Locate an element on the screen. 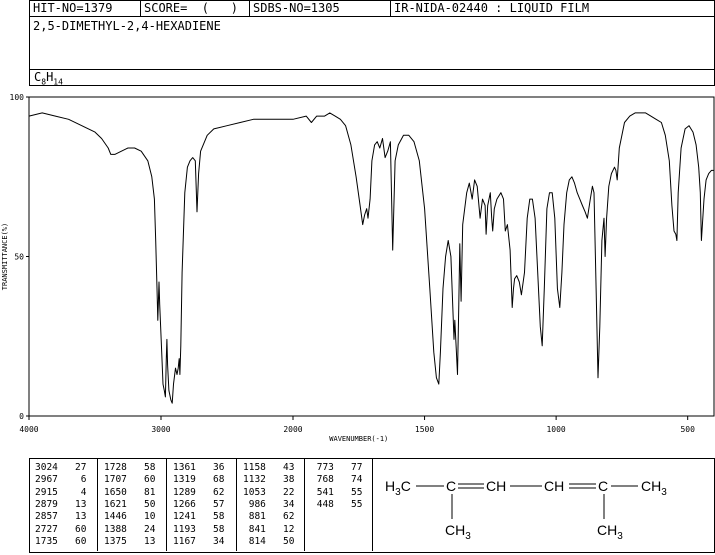  x-tick-label: 3000 is located at coordinates (160, 429).